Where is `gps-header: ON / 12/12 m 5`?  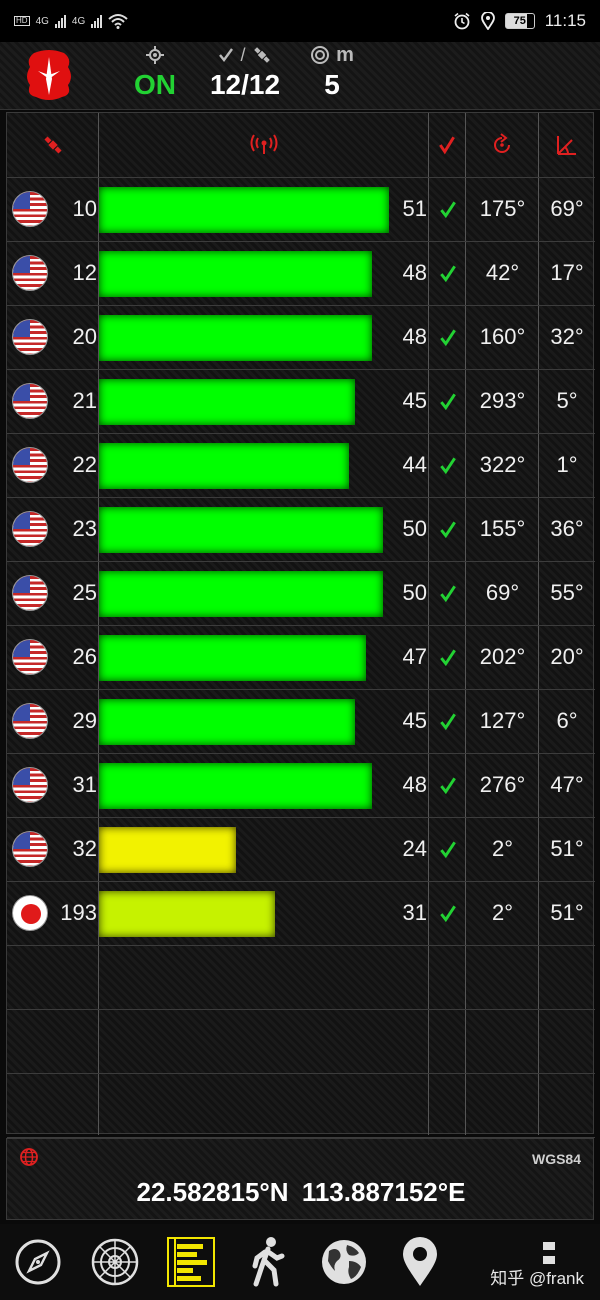
gps-header: ON / 12/12 m 5 is located at coordinates (300, 76).